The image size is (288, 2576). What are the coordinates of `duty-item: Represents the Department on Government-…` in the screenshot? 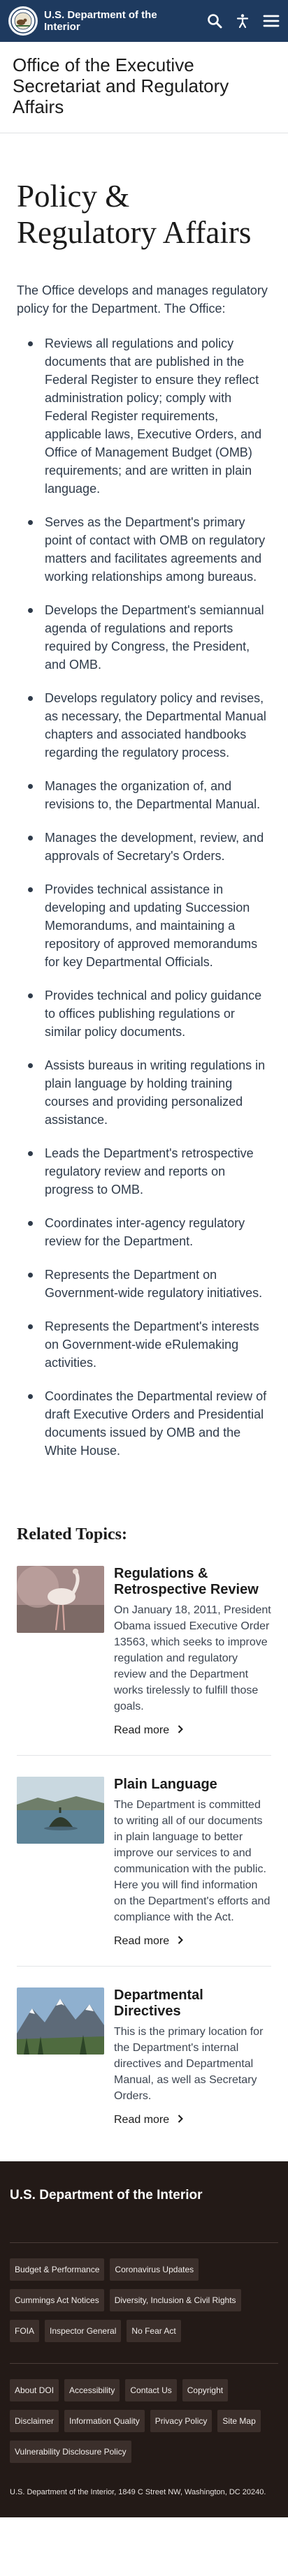 It's located at (150, 1284).